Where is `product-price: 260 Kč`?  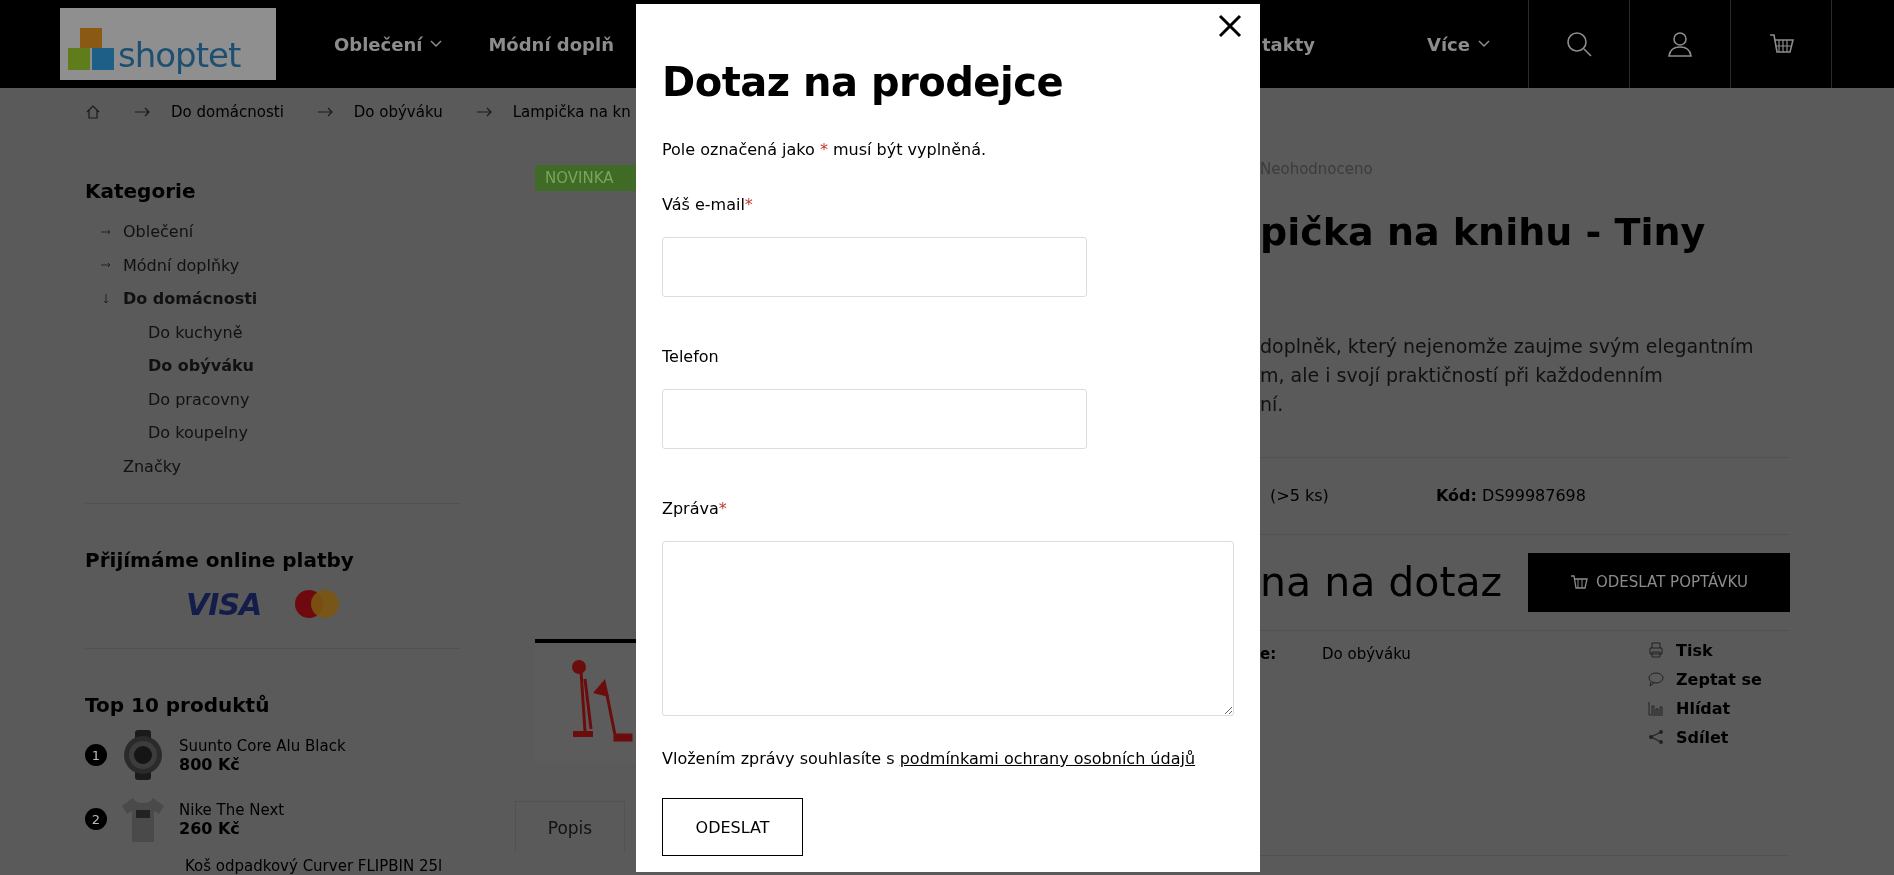 product-price: 260 Kč is located at coordinates (210, 828).